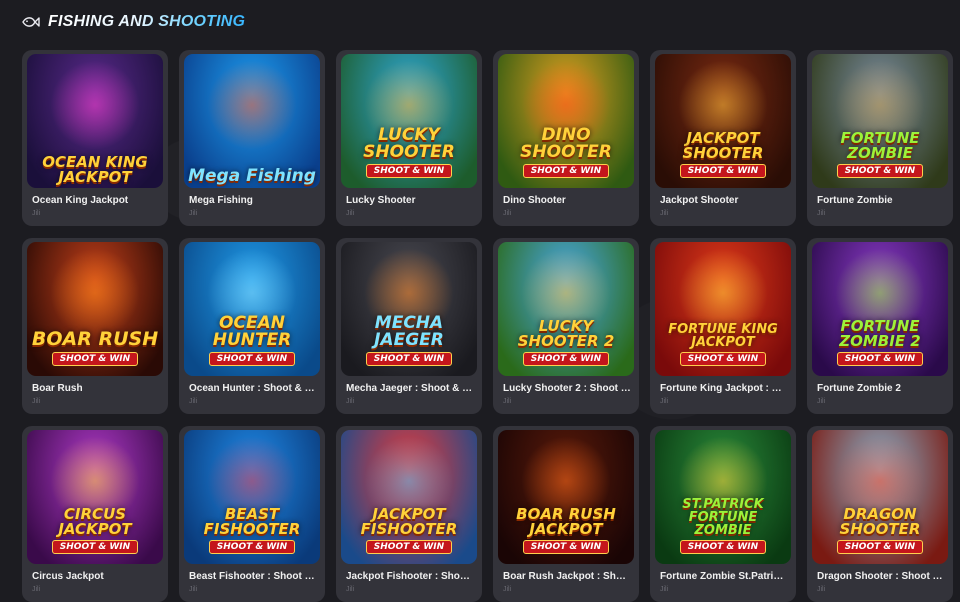 The width and height of the screenshot is (960, 602). What do you see at coordinates (724, 388) in the screenshot?
I see `game-name: Fortune King Jackpot : Shoot & Win` at bounding box center [724, 388].